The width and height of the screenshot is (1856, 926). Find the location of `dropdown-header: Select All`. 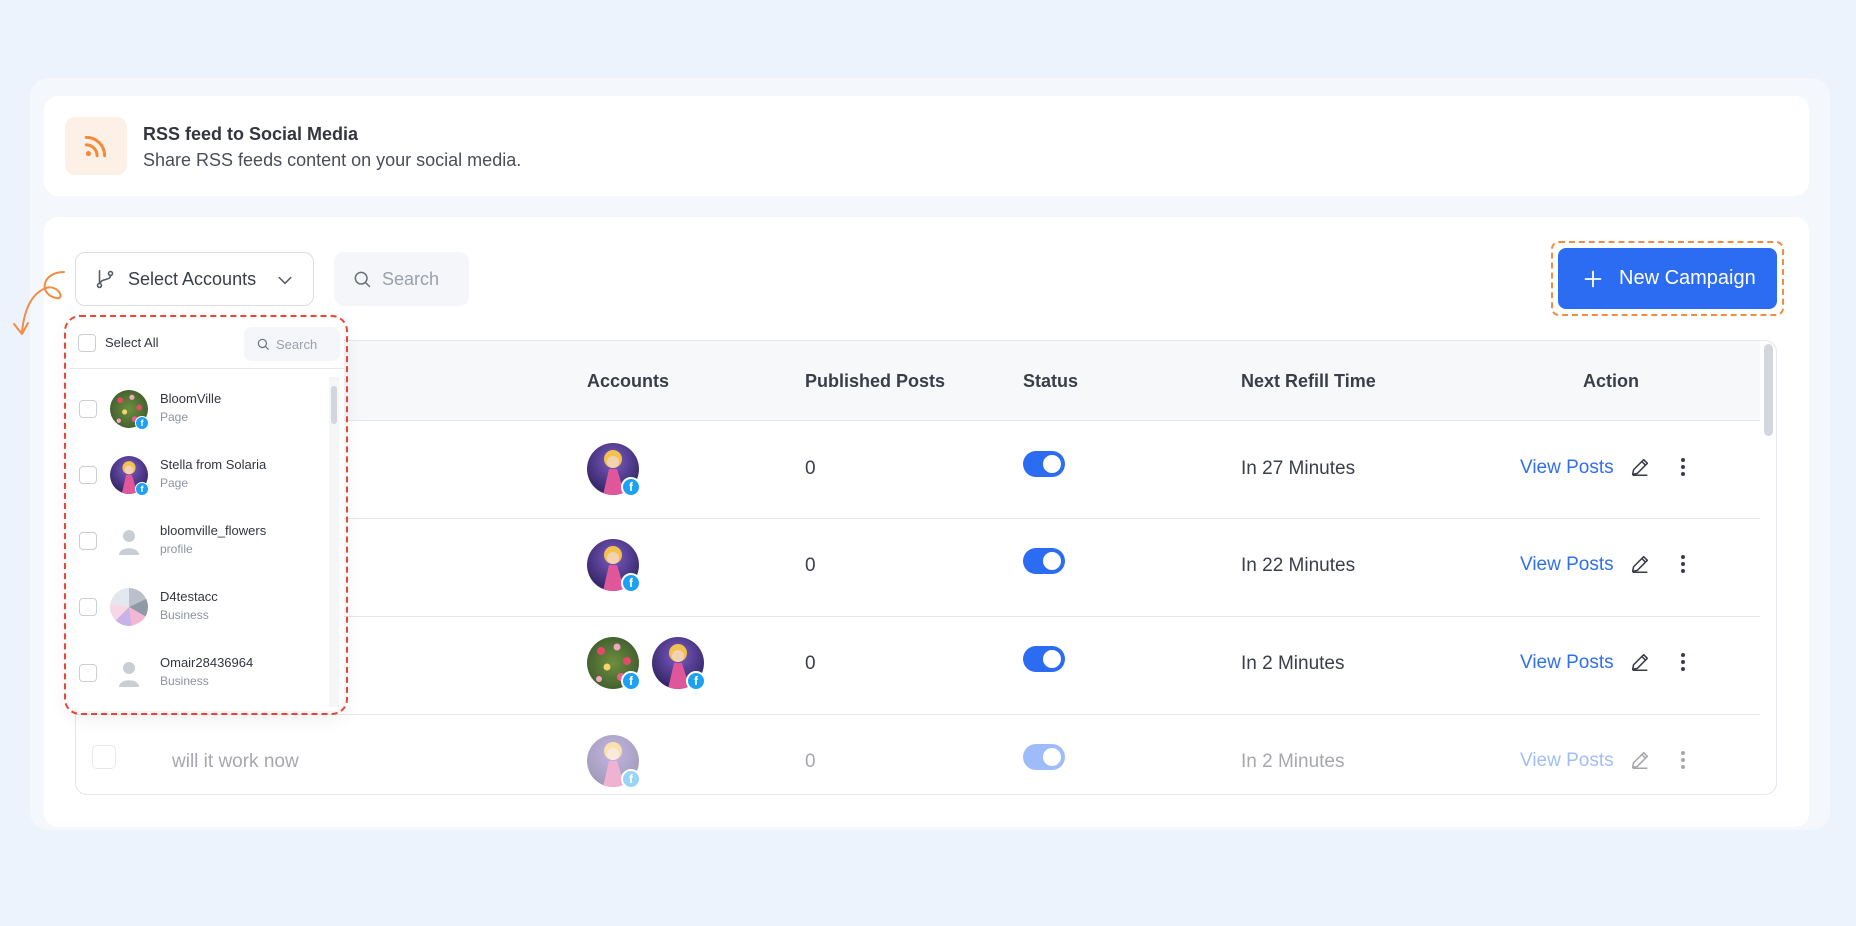

dropdown-header: Select All is located at coordinates (206, 344).